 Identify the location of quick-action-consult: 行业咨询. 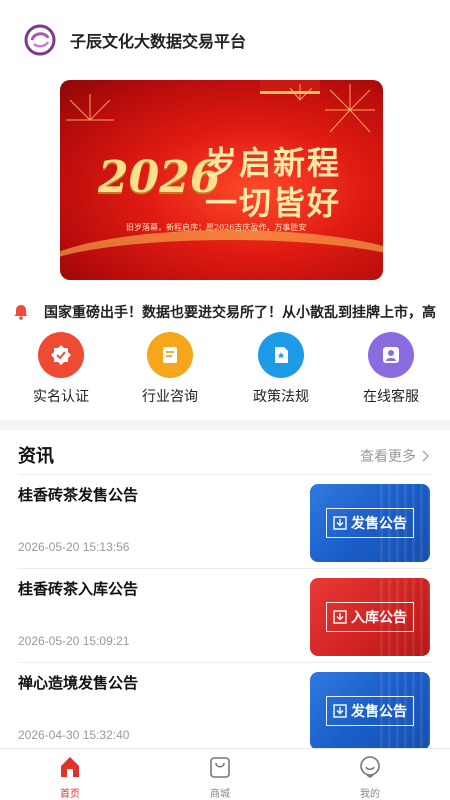
(170, 369).